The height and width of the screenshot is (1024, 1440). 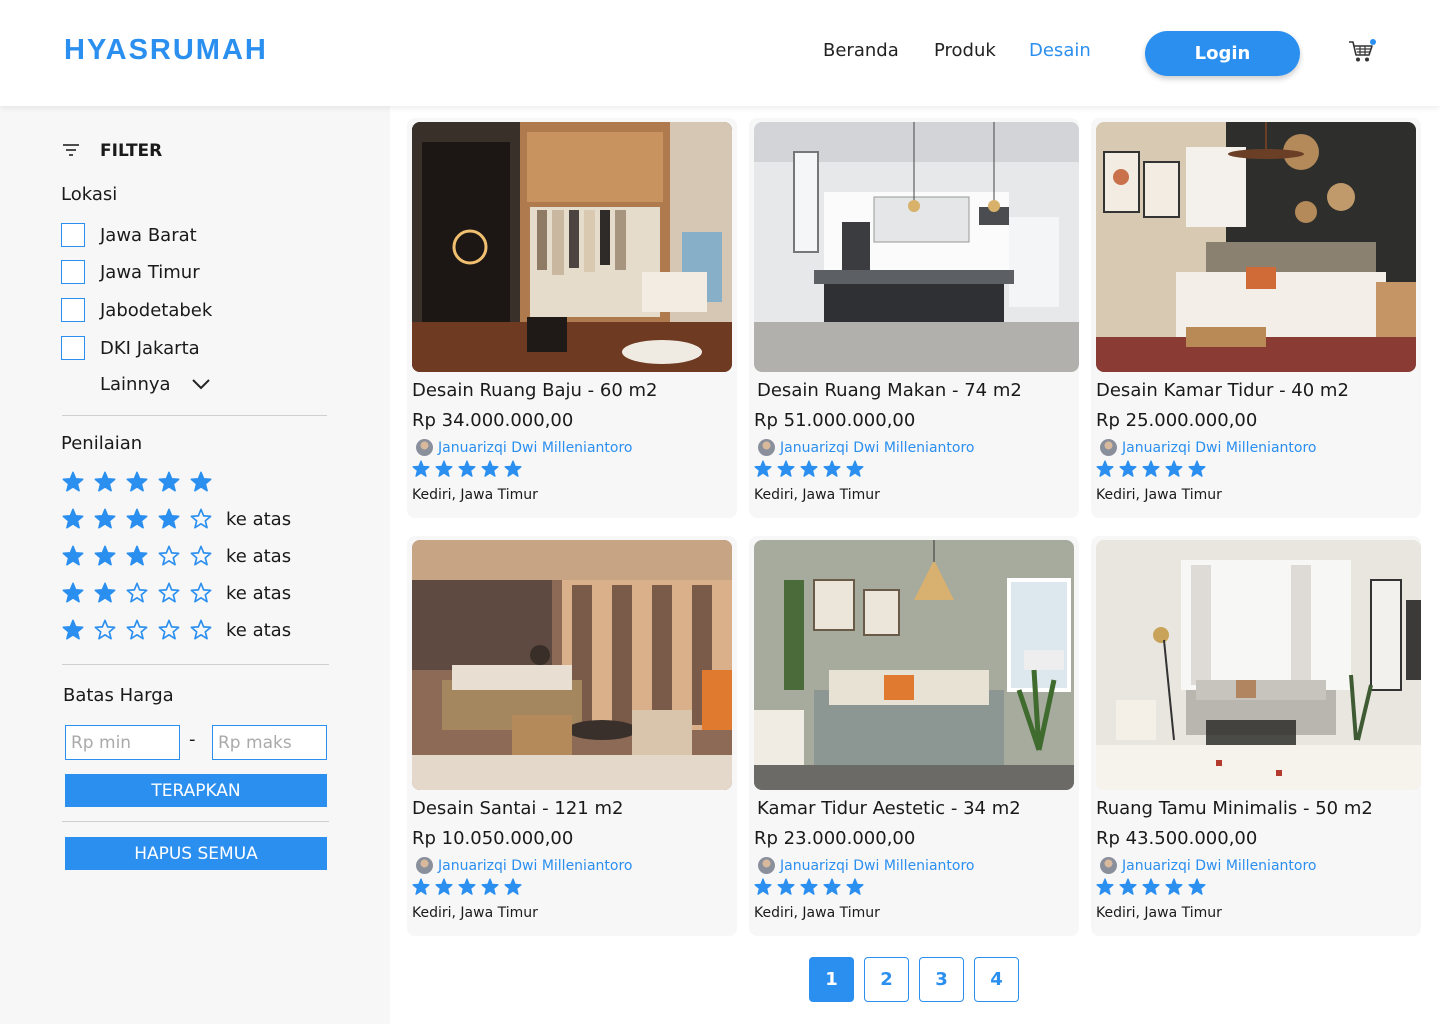 What do you see at coordinates (861, 50) in the screenshot?
I see `nav-beranda: Beranda` at bounding box center [861, 50].